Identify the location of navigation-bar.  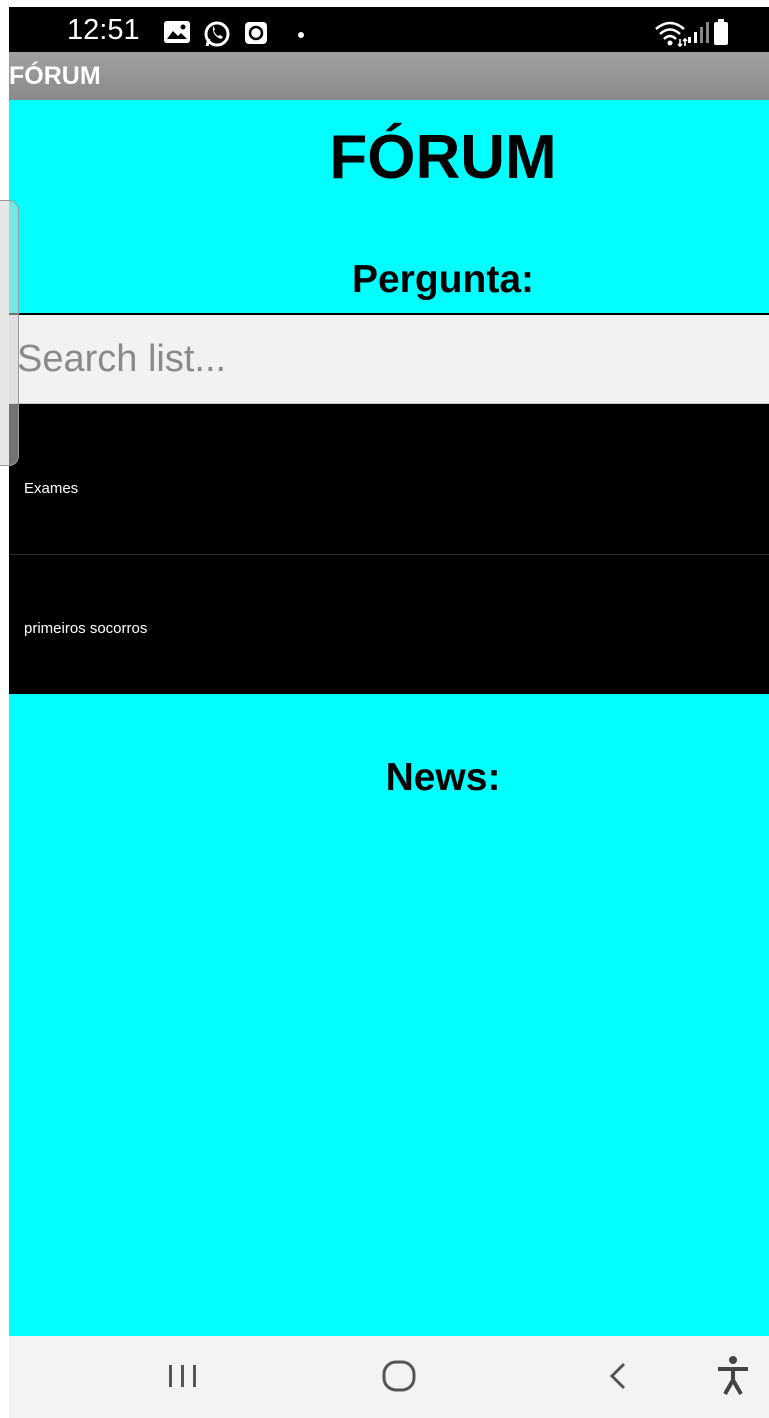
(389, 1377).